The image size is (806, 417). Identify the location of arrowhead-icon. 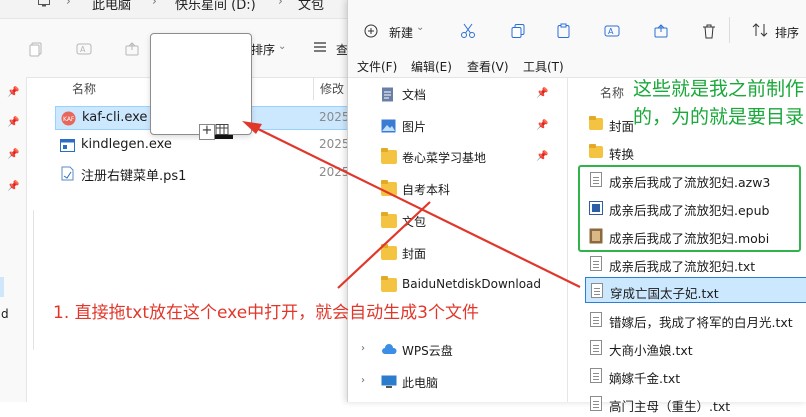
(252, 127).